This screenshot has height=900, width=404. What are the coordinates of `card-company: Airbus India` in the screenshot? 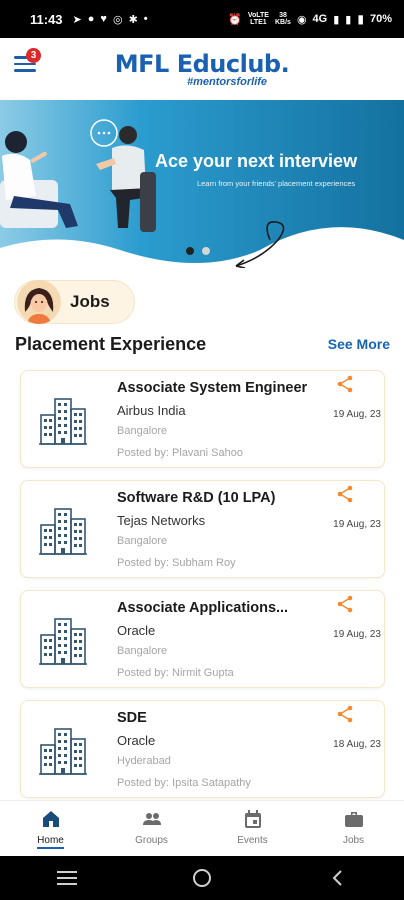 It's located at (151, 410).